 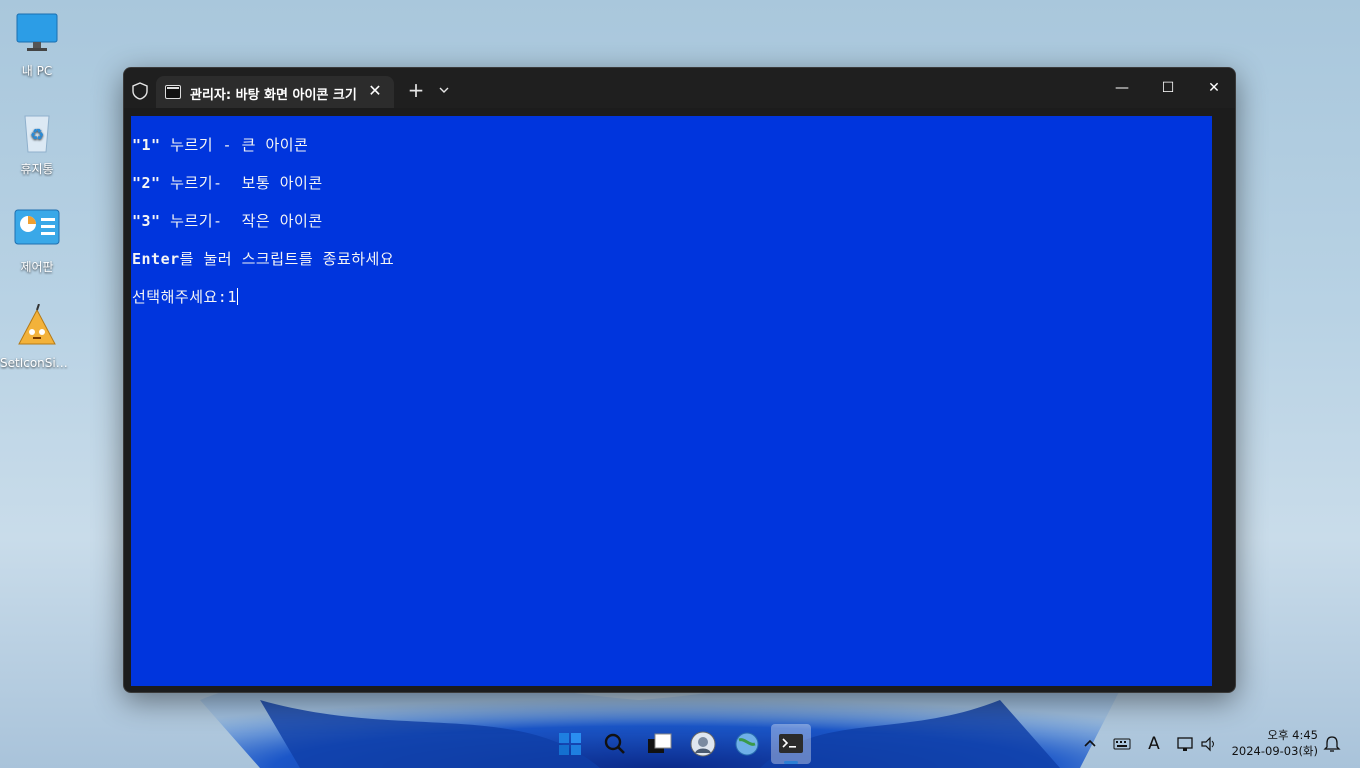 What do you see at coordinates (146, 145) in the screenshot?
I see `console-key: "1"` at bounding box center [146, 145].